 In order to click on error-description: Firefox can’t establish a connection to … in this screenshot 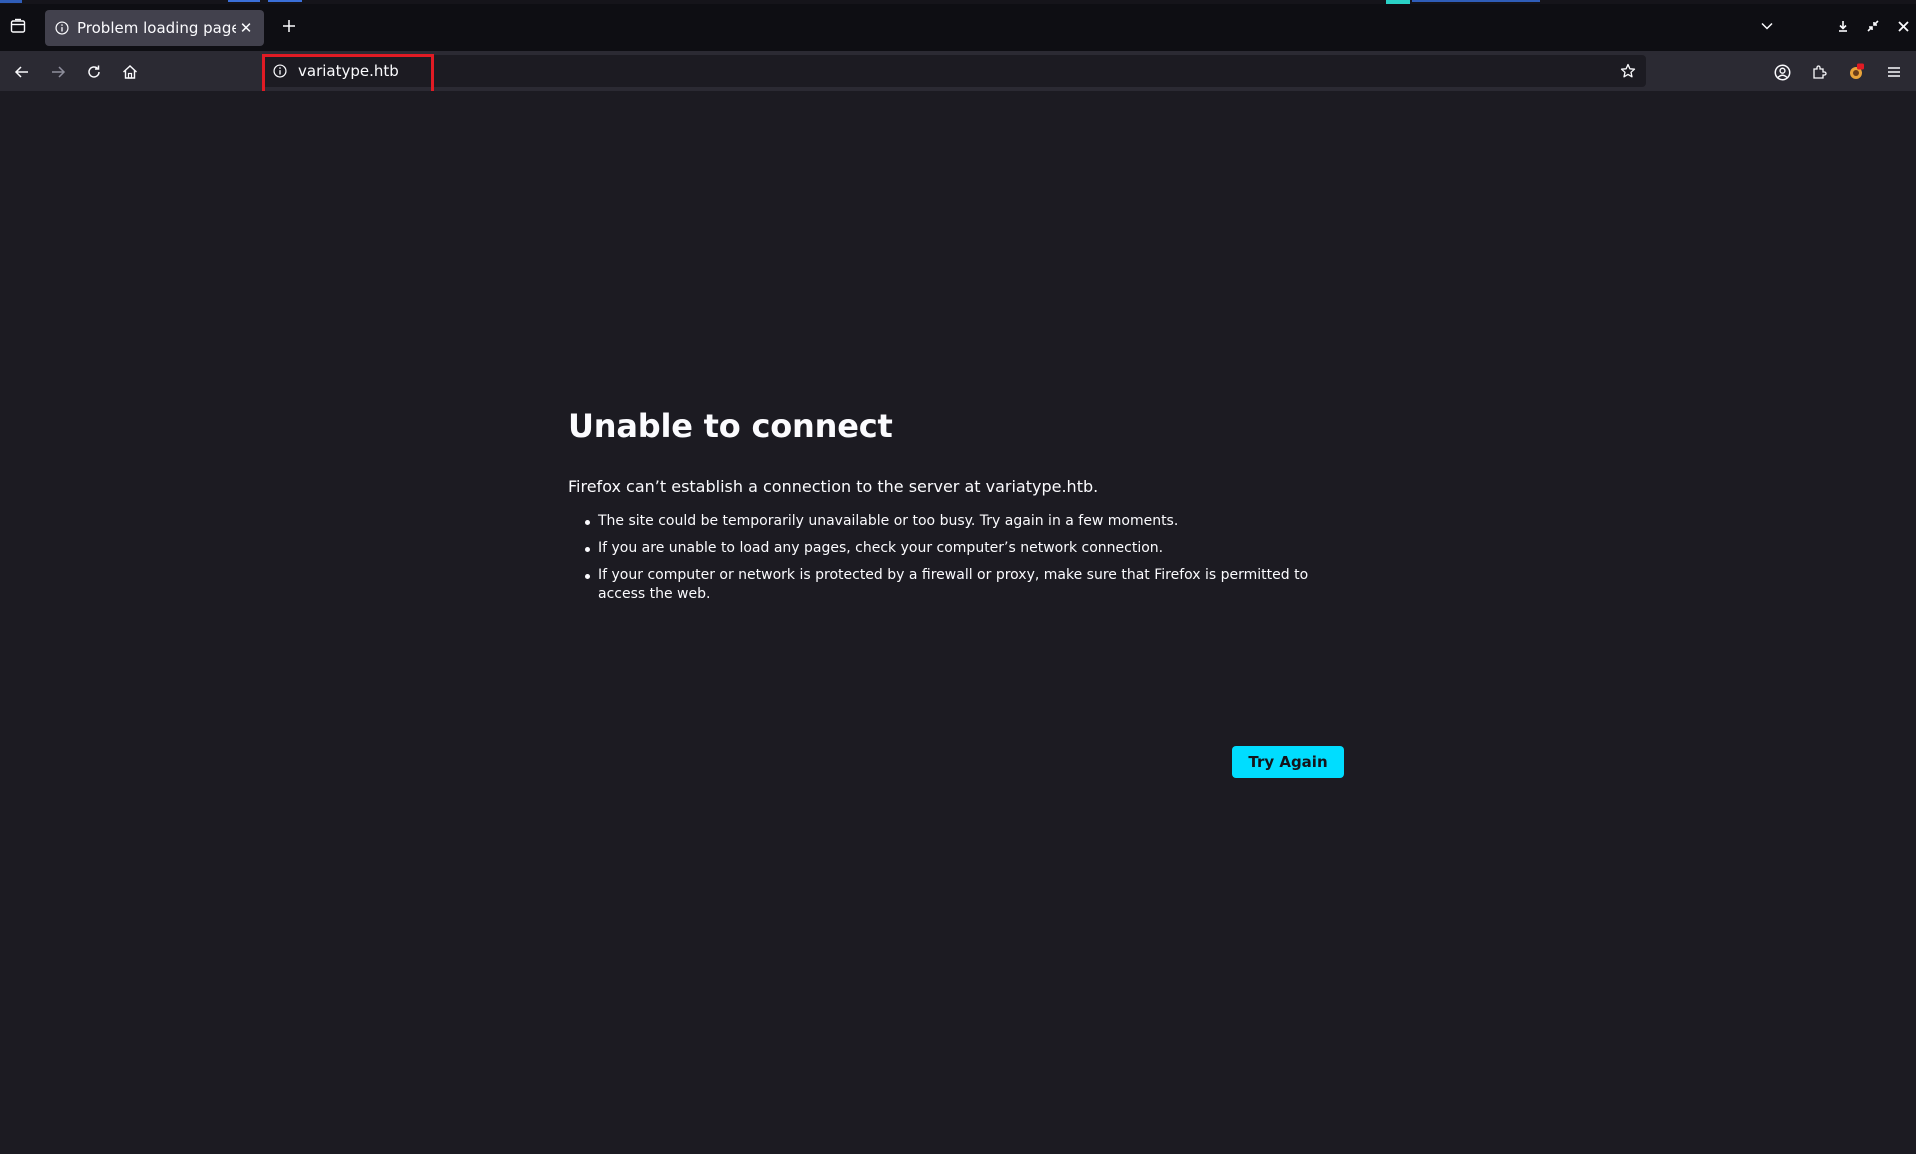, I will do `click(833, 486)`.